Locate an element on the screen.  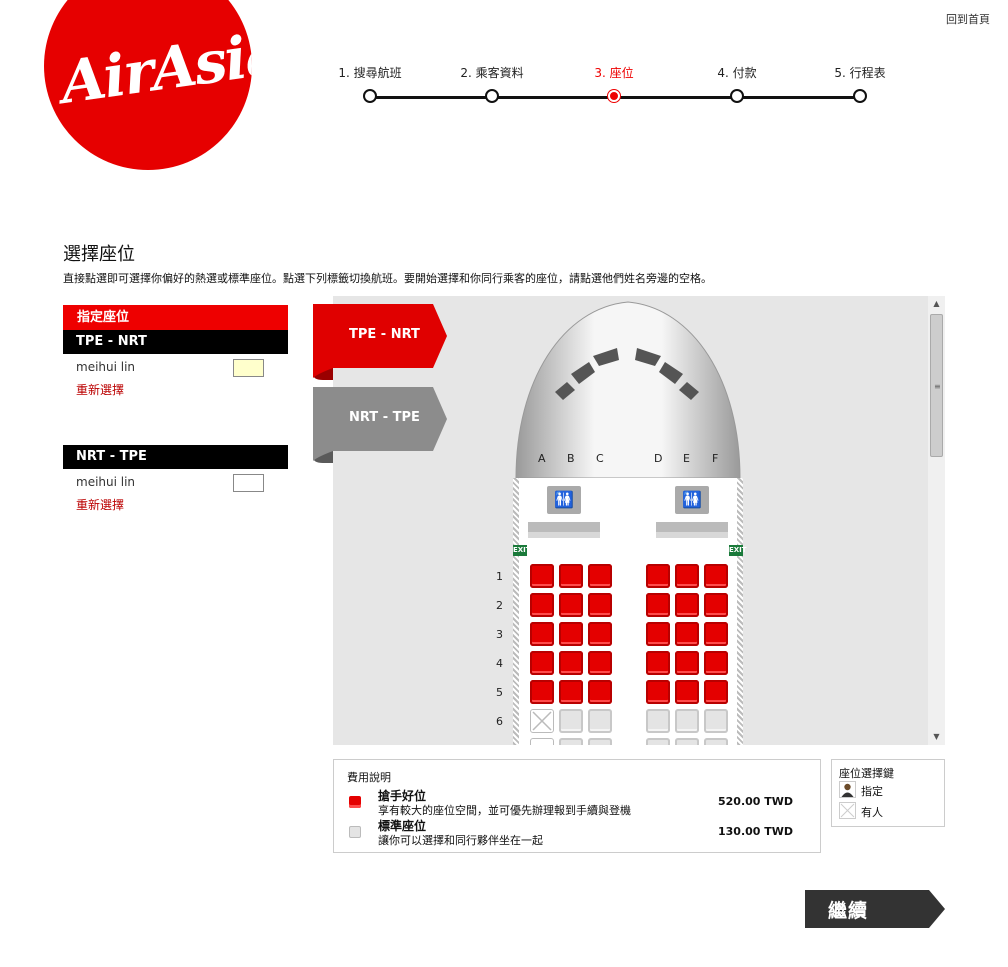
step-1: 1. 搜尋航班 is located at coordinates (370, 83).